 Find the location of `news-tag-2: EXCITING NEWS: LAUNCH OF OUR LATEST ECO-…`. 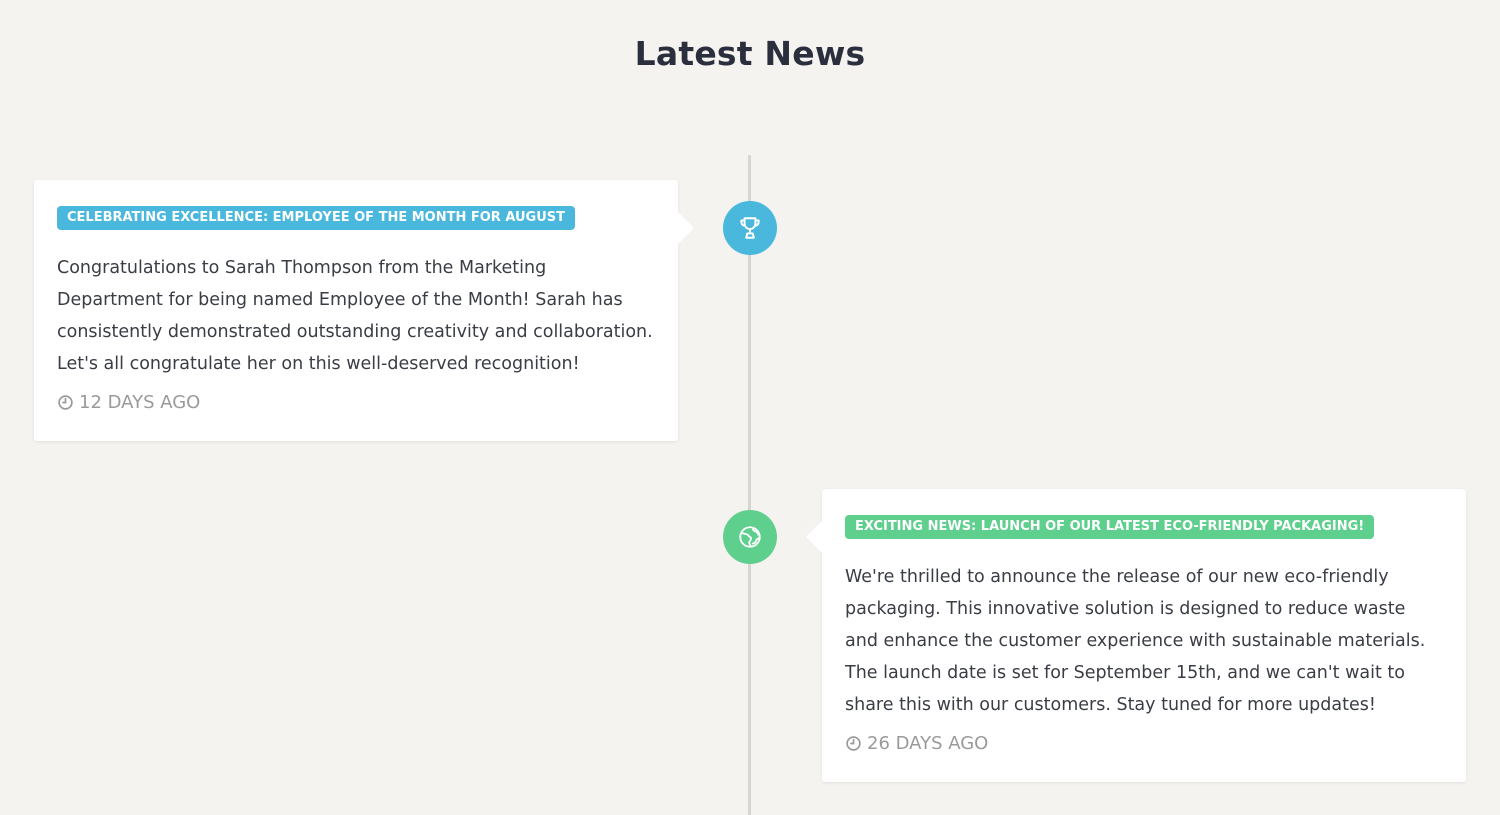

news-tag-2: EXCITING NEWS: LAUNCH OF OUR LATEST ECO-… is located at coordinates (1110, 527).